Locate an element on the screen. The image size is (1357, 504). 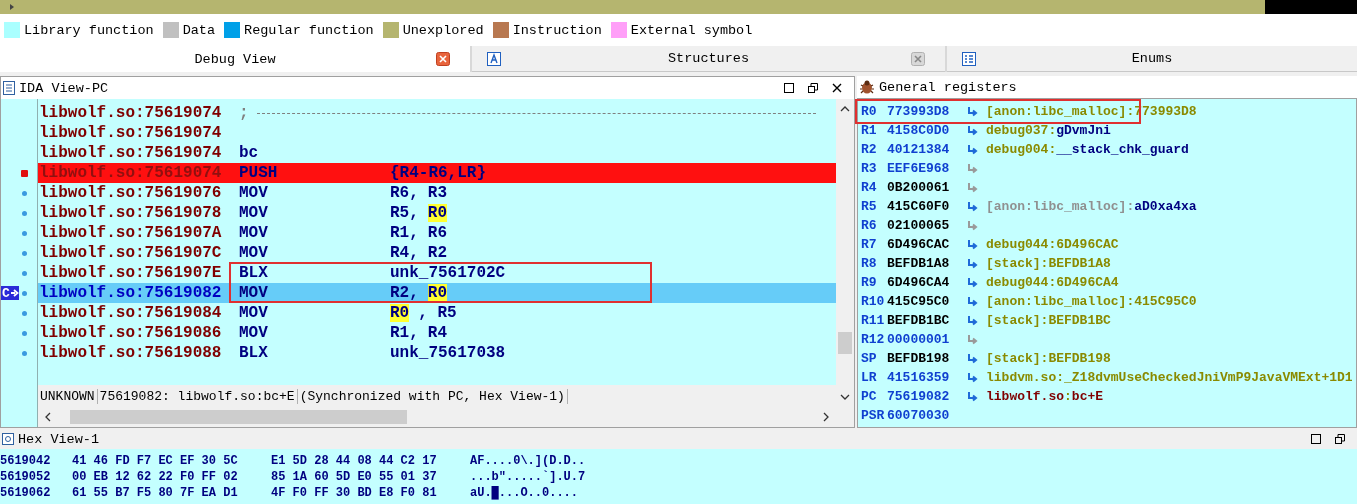
hex-view-icon is located at coordinates (8, 439).